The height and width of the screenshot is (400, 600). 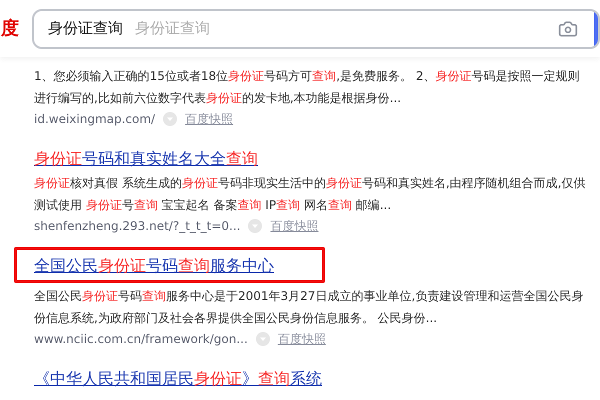 I want to click on logo: 度, so click(x=11, y=28).